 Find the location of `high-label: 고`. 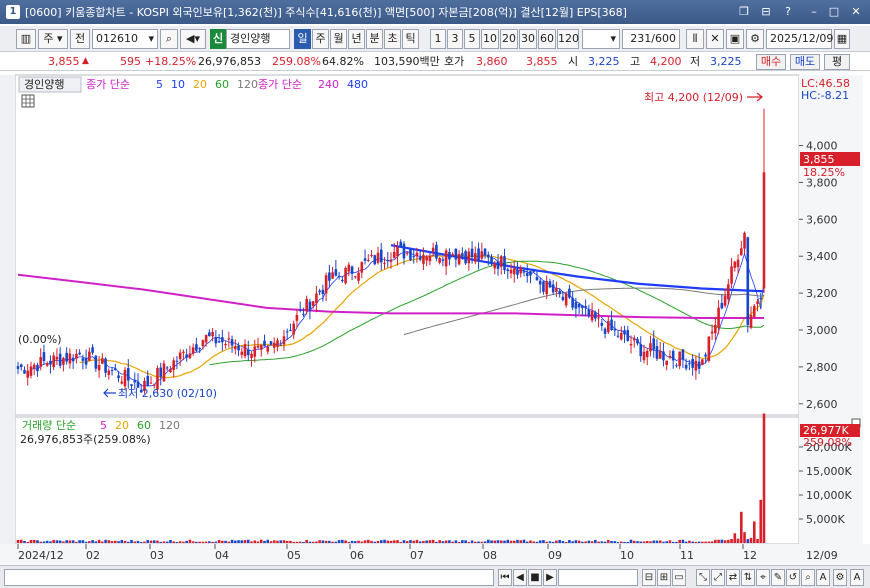

high-label: 고 is located at coordinates (635, 61).